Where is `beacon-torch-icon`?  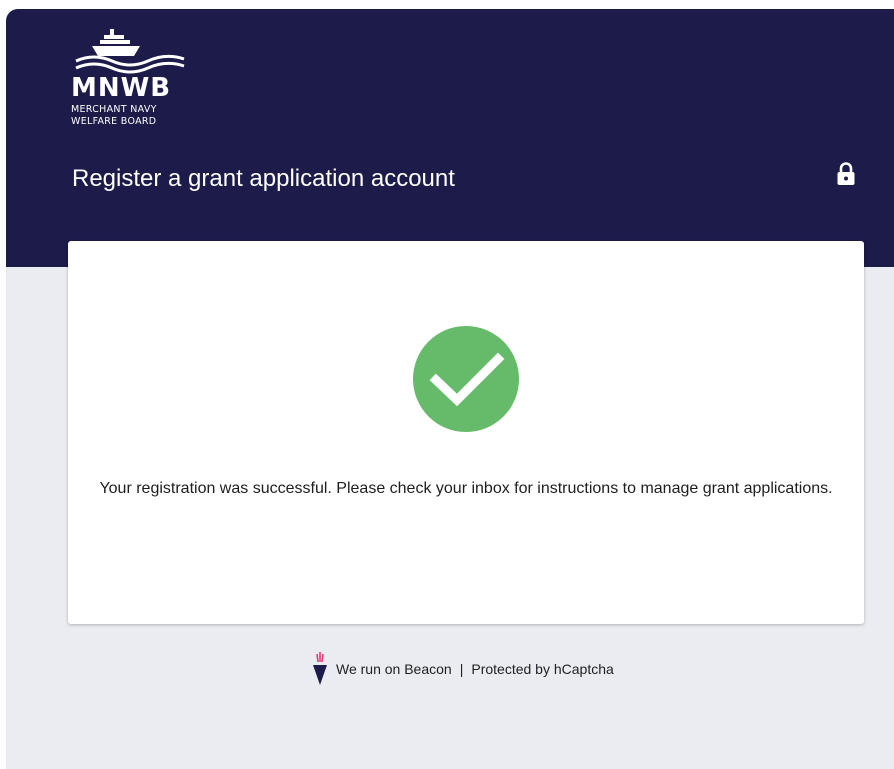 beacon-torch-icon is located at coordinates (320, 668).